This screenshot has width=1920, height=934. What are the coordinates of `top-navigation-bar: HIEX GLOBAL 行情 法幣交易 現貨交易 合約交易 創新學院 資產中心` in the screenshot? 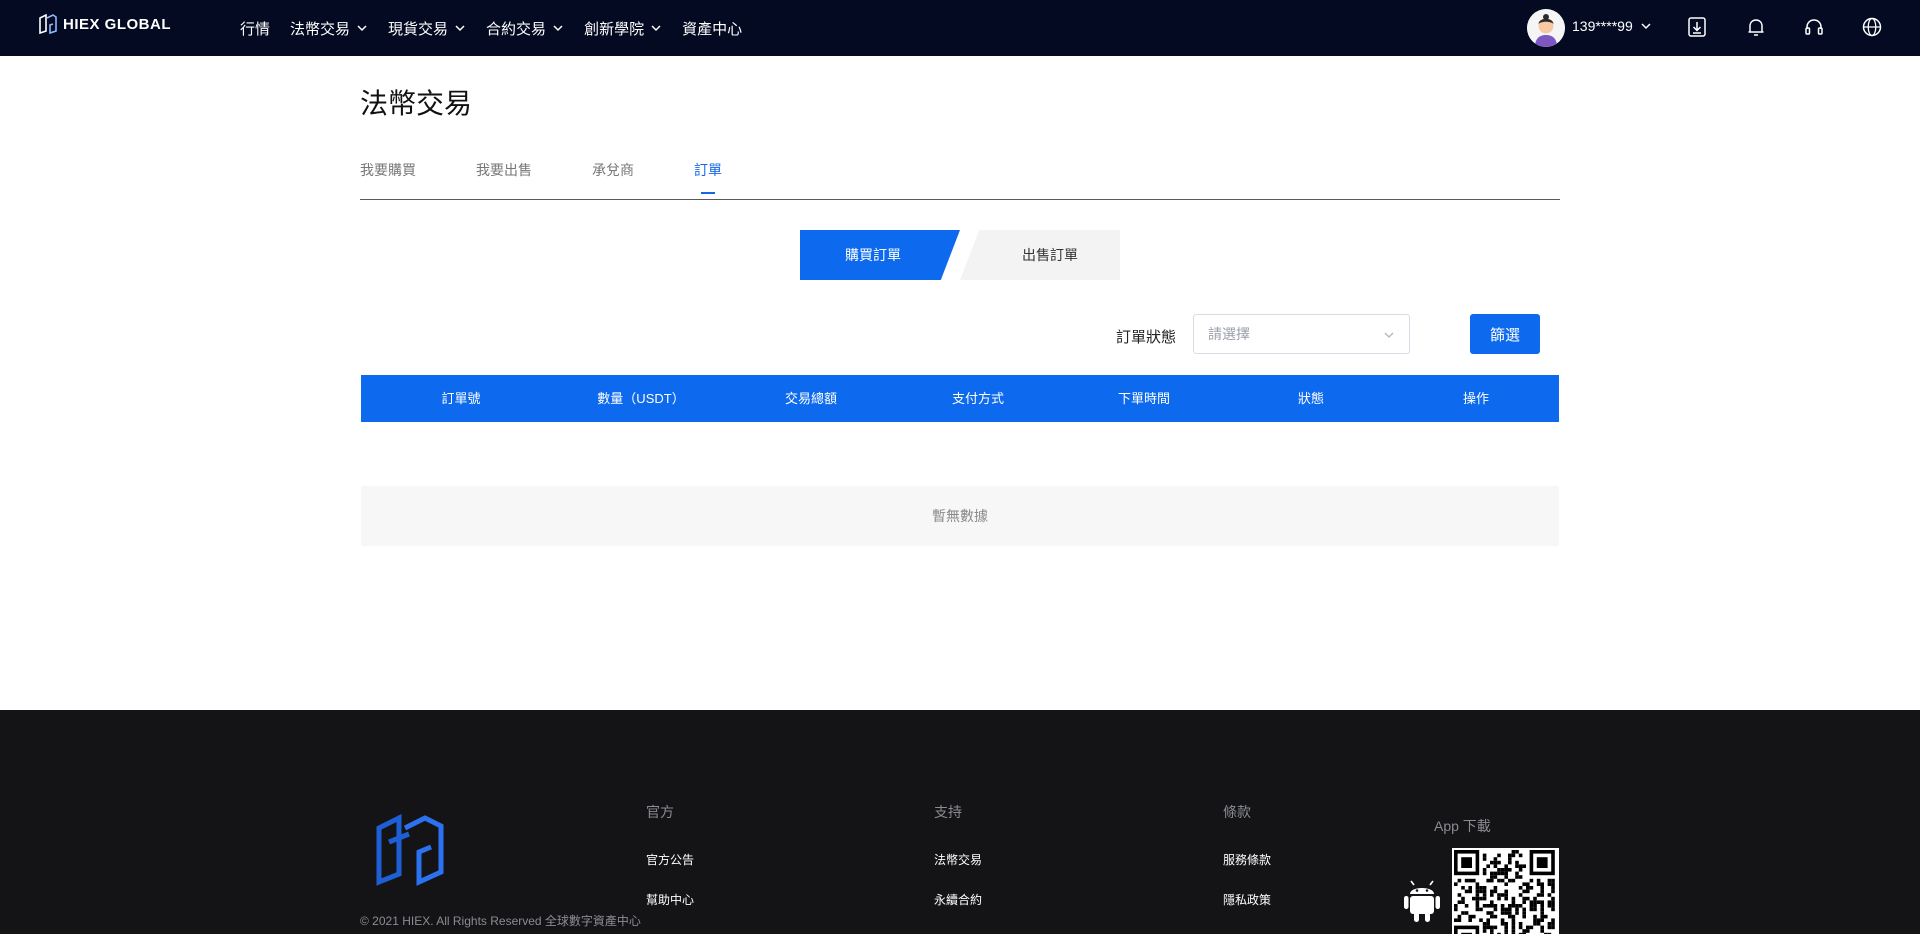 It's located at (960, 28).